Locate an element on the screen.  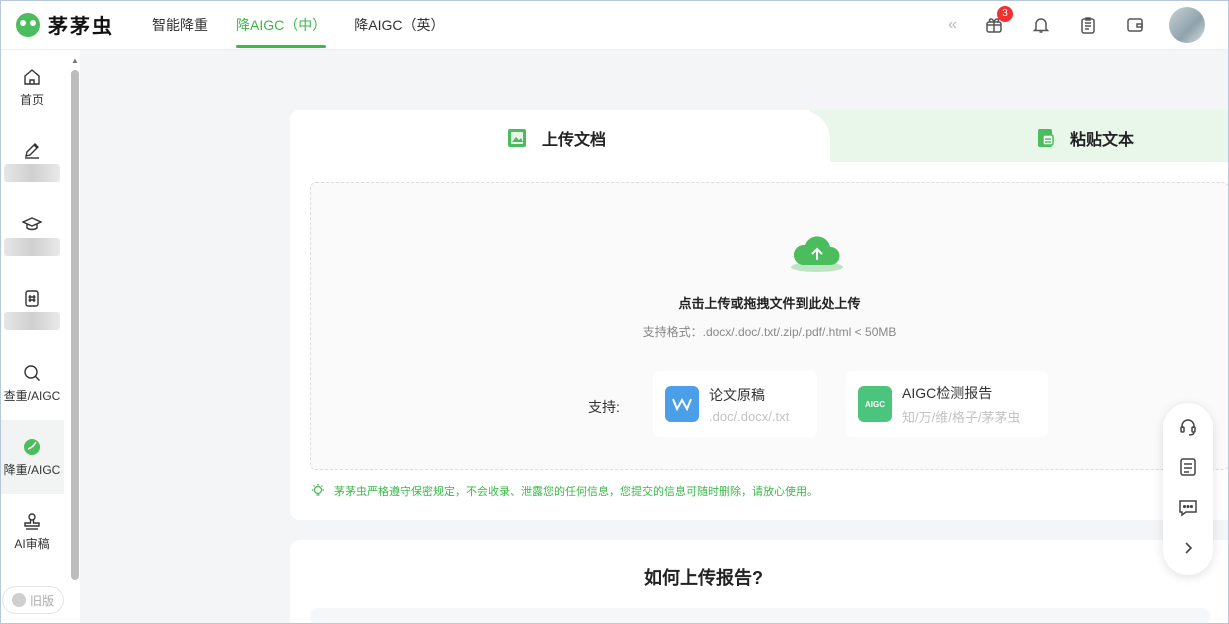
stamp-icon is located at coordinates (32, 521).